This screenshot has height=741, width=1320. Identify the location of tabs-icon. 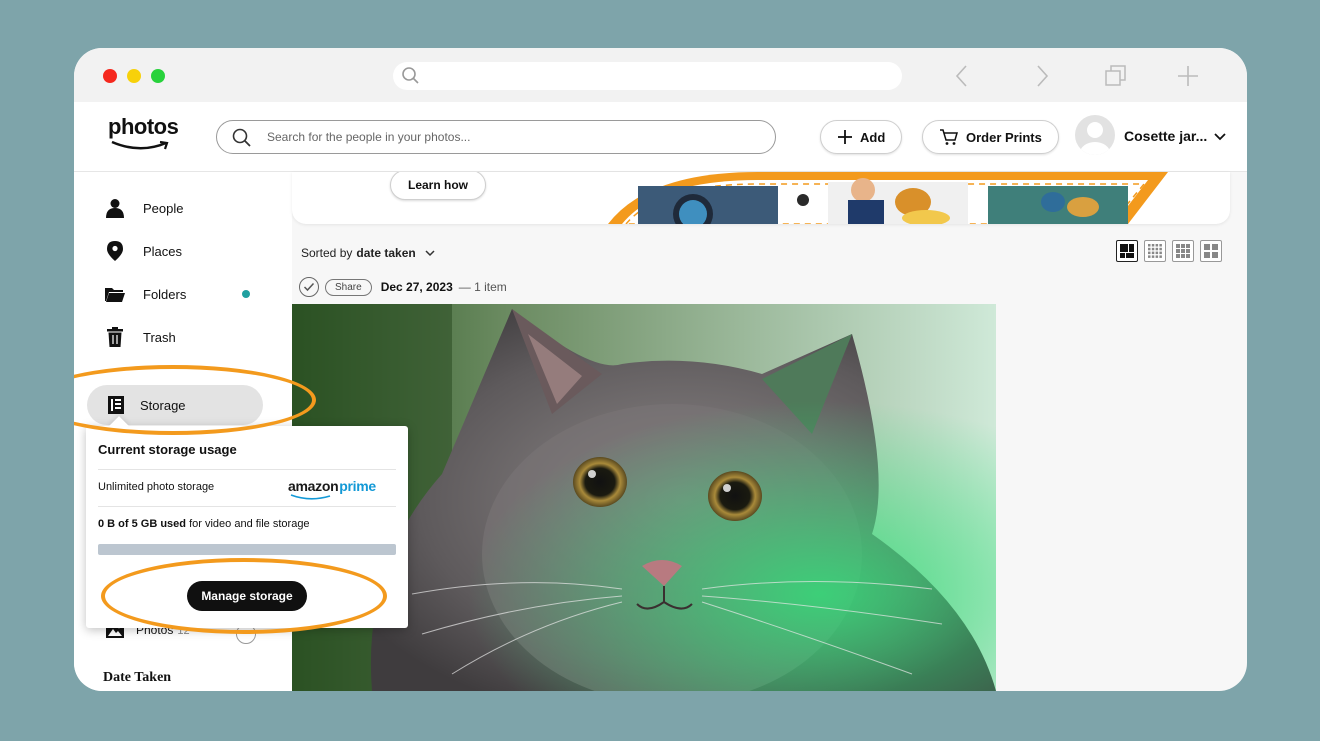
(1116, 76).